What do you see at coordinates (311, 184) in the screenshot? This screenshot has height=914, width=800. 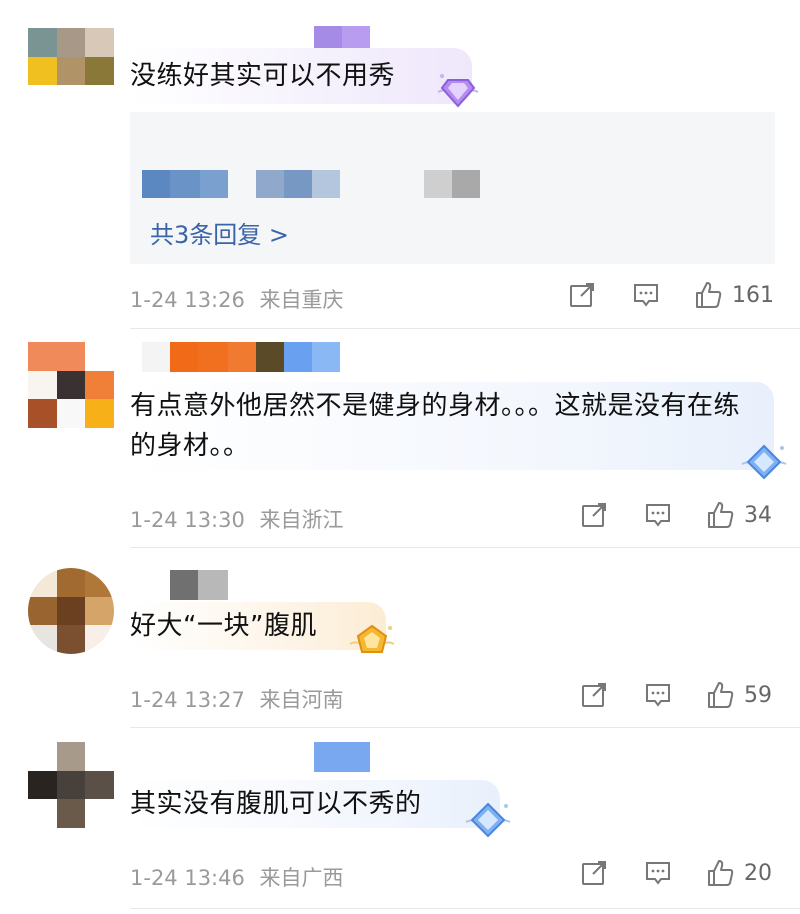 I see `reply-preview-blur` at bounding box center [311, 184].